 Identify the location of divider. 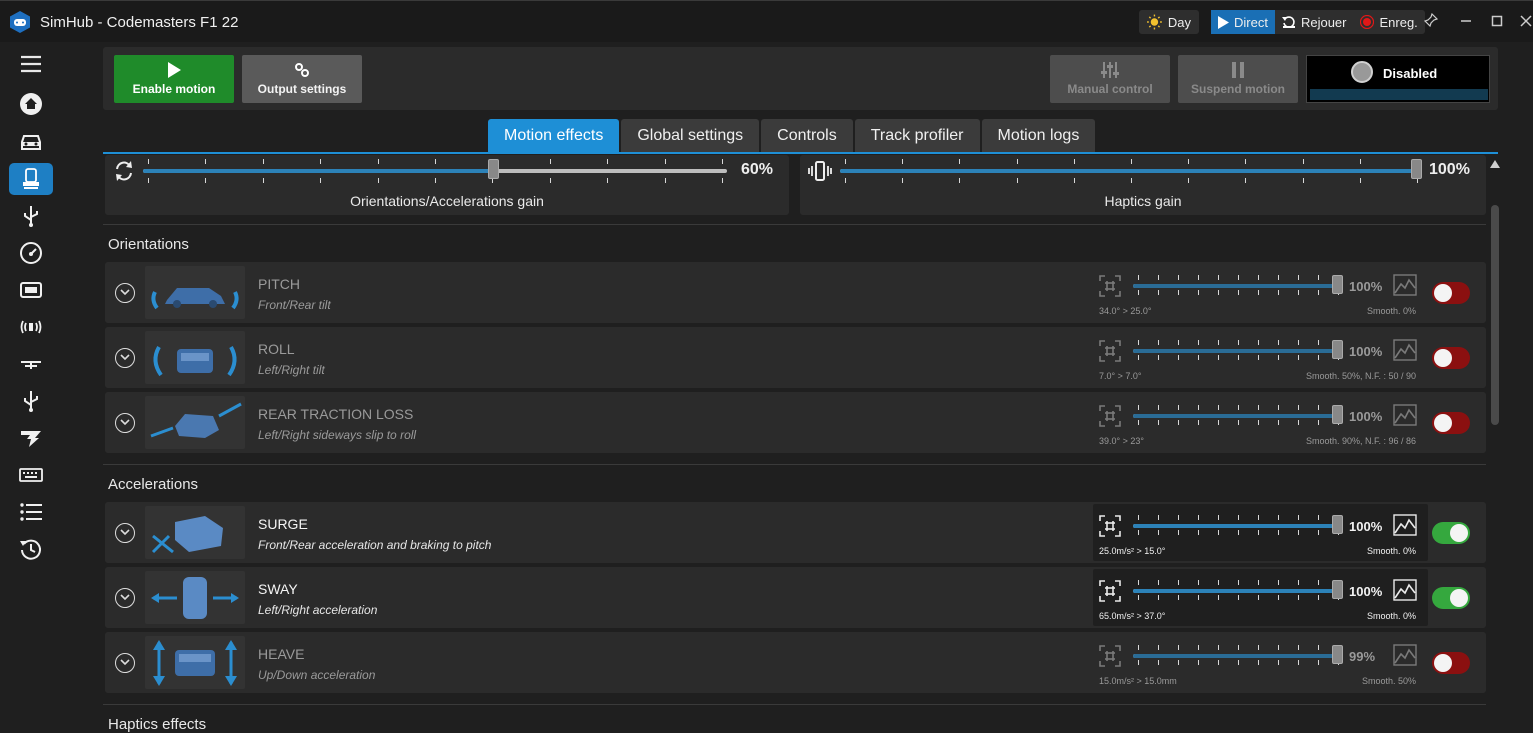
(794, 704).